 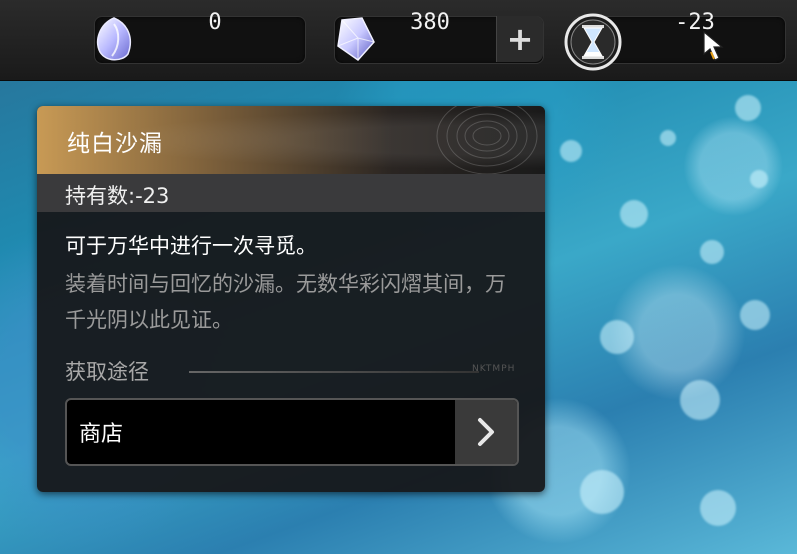 I want to click on chevron-right-icon, so click(x=486, y=432).